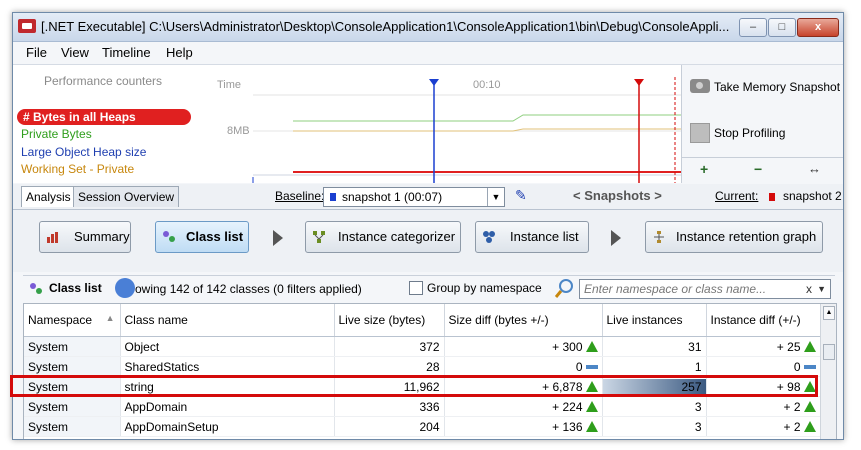 Image resolution: width=861 pixels, height=450 pixels. What do you see at coordinates (77, 169) in the screenshot?
I see `counter-working-set: Working Set - Private` at bounding box center [77, 169].